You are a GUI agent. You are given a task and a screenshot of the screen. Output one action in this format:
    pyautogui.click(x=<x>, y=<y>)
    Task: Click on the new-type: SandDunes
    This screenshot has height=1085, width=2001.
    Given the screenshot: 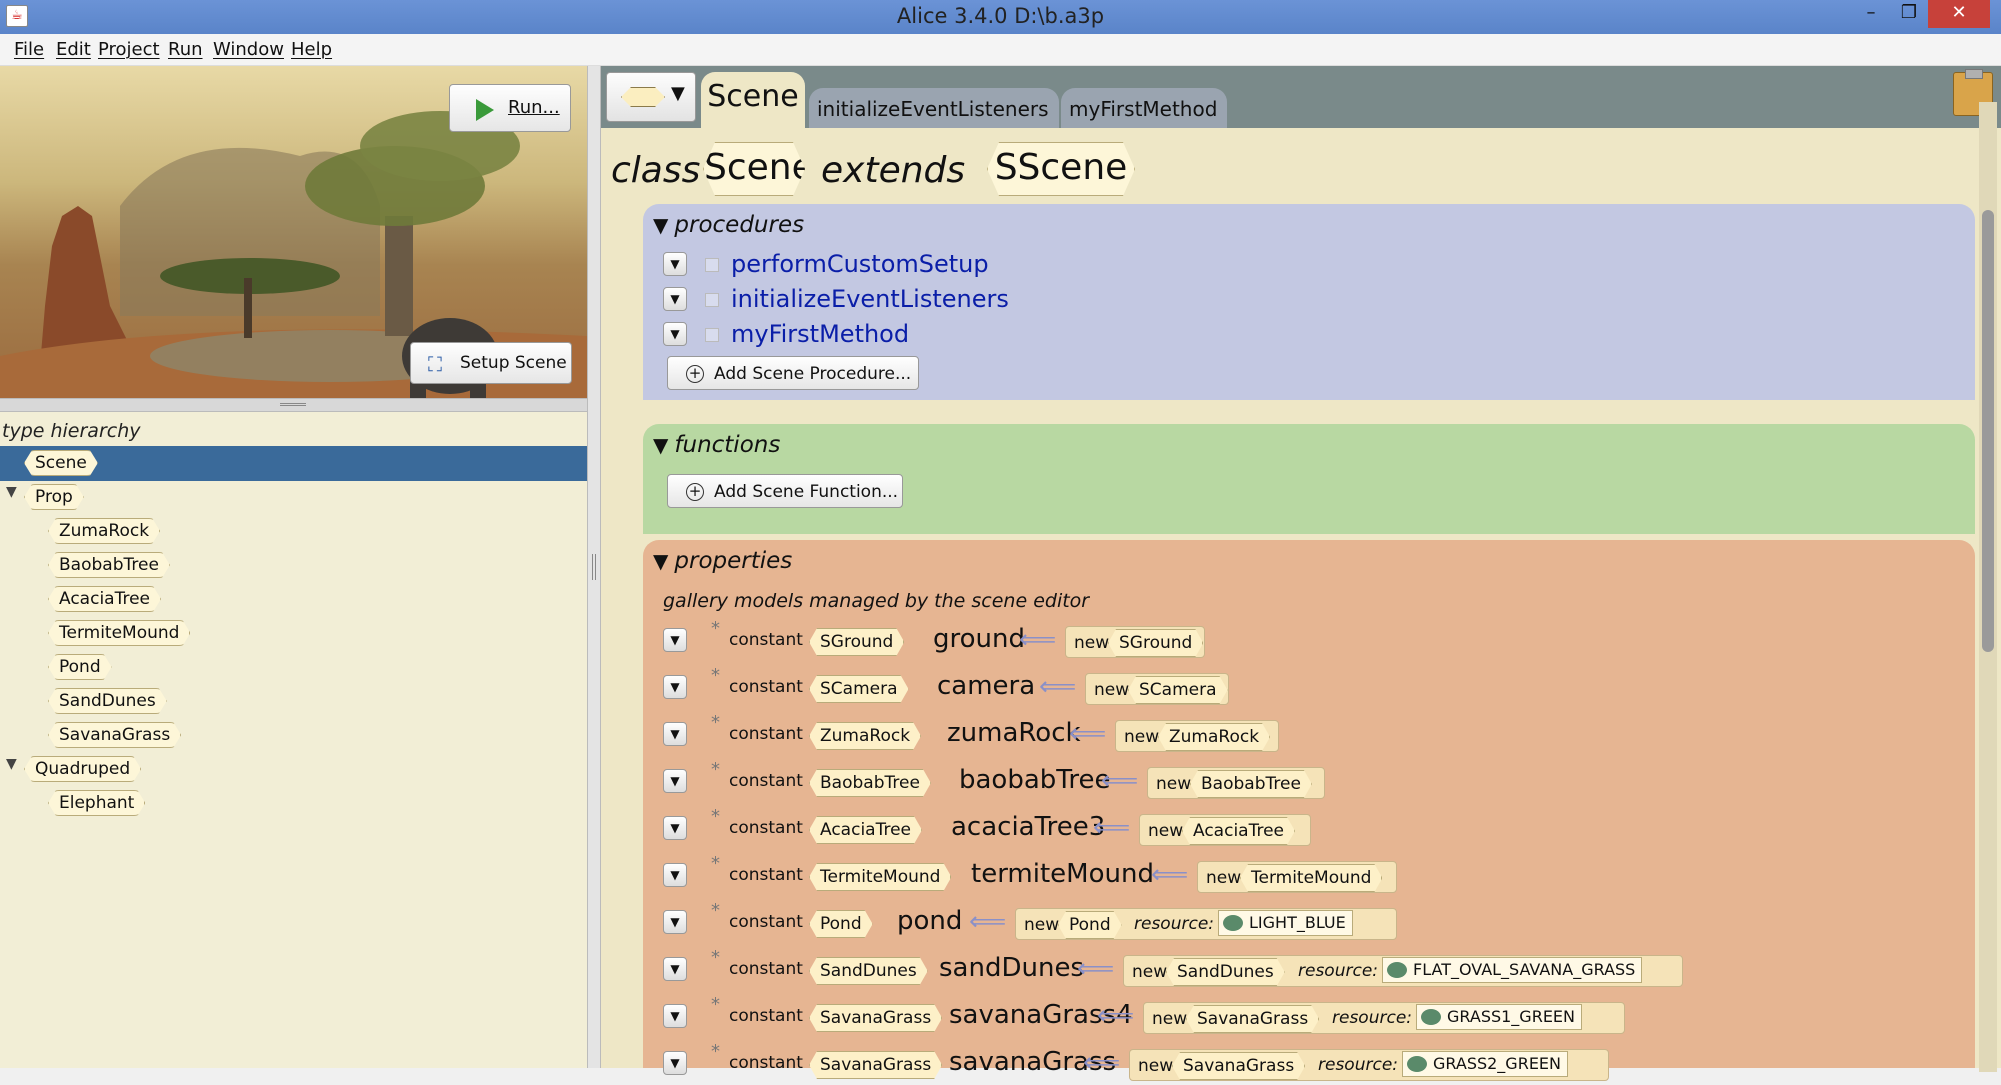 What is the action you would take?
    pyautogui.click(x=1225, y=972)
    